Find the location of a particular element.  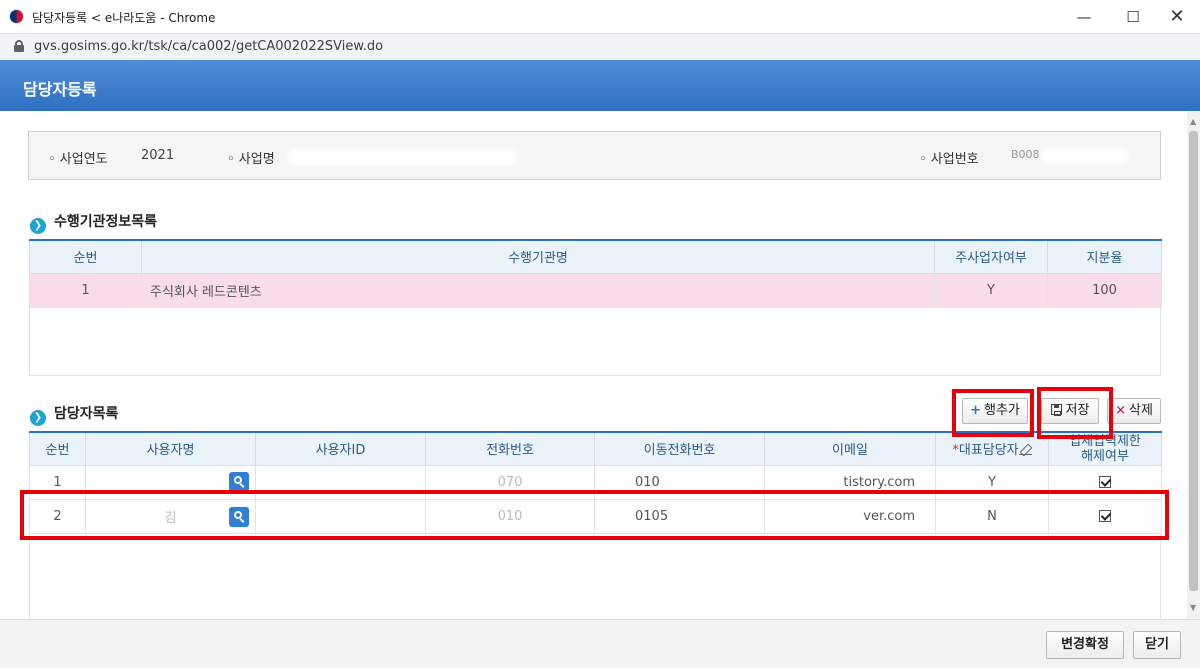

col-header-unlock: 업체입력제한 해제여부 is located at coordinates (1105, 448).